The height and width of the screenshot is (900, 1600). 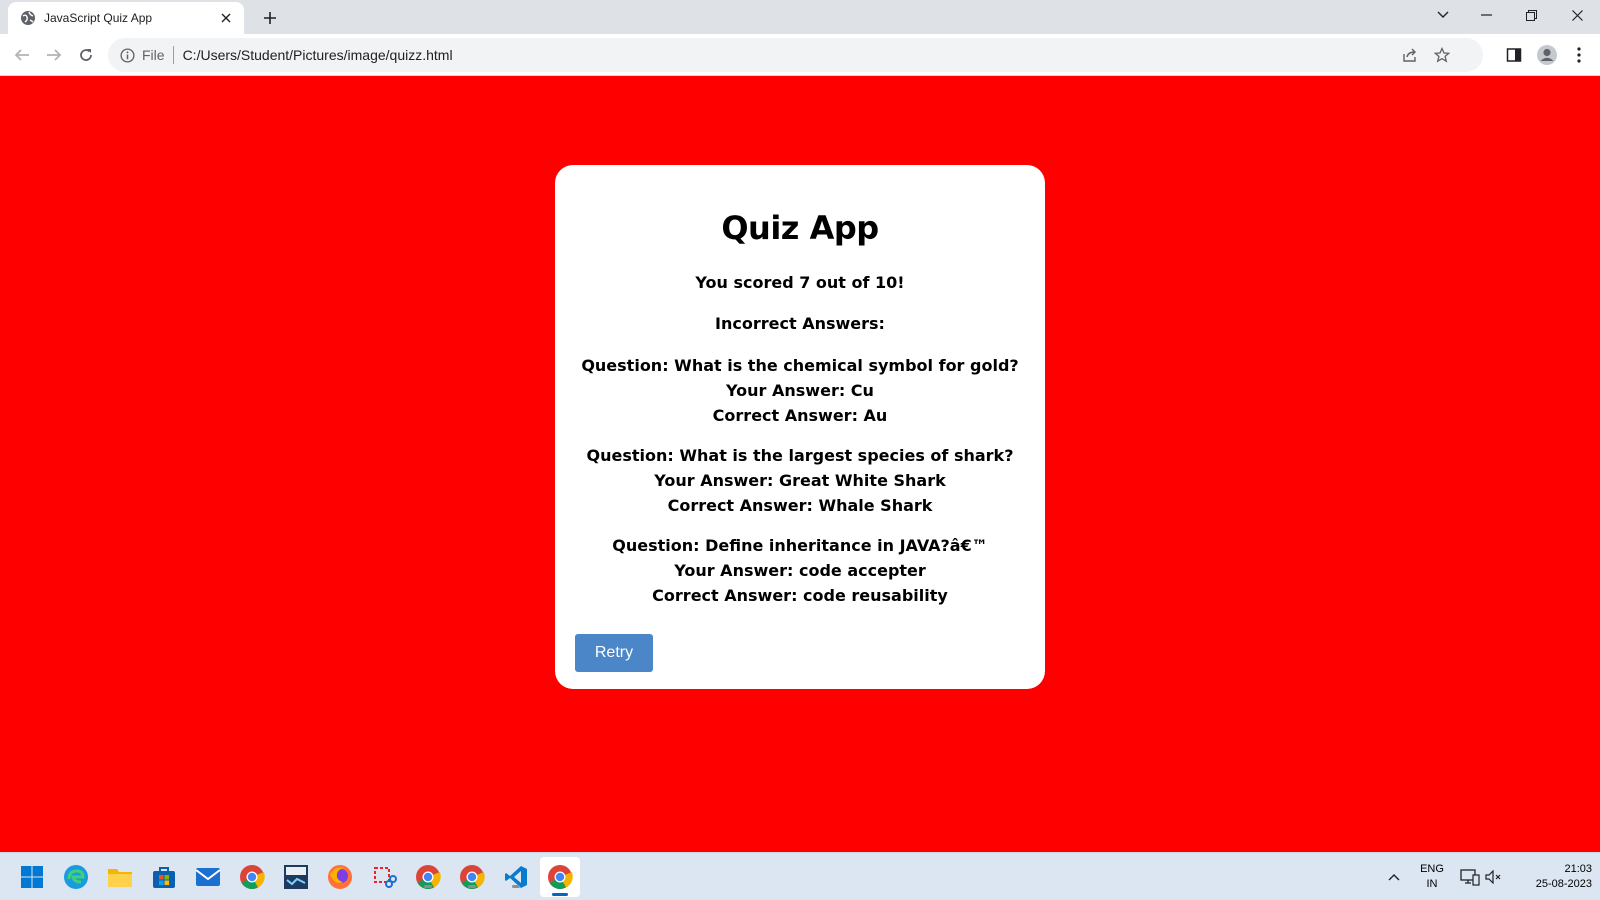 I want to click on file-explorer-icon, so click(x=120, y=877).